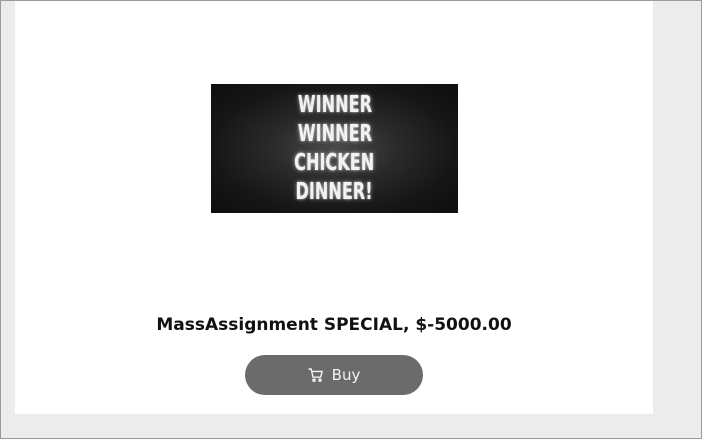 The height and width of the screenshot is (439, 702). I want to click on product-image-text: WINNER WINNER CHICKEN DINNER!, so click(334, 148).